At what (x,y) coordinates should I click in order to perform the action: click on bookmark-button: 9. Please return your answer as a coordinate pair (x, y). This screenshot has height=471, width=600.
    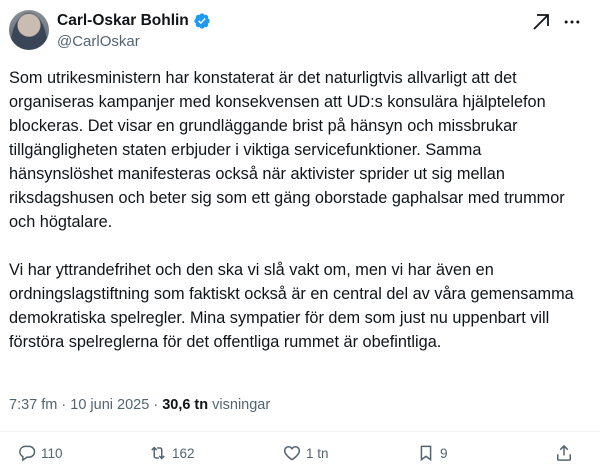
    Looking at the image, I should click on (432, 453).